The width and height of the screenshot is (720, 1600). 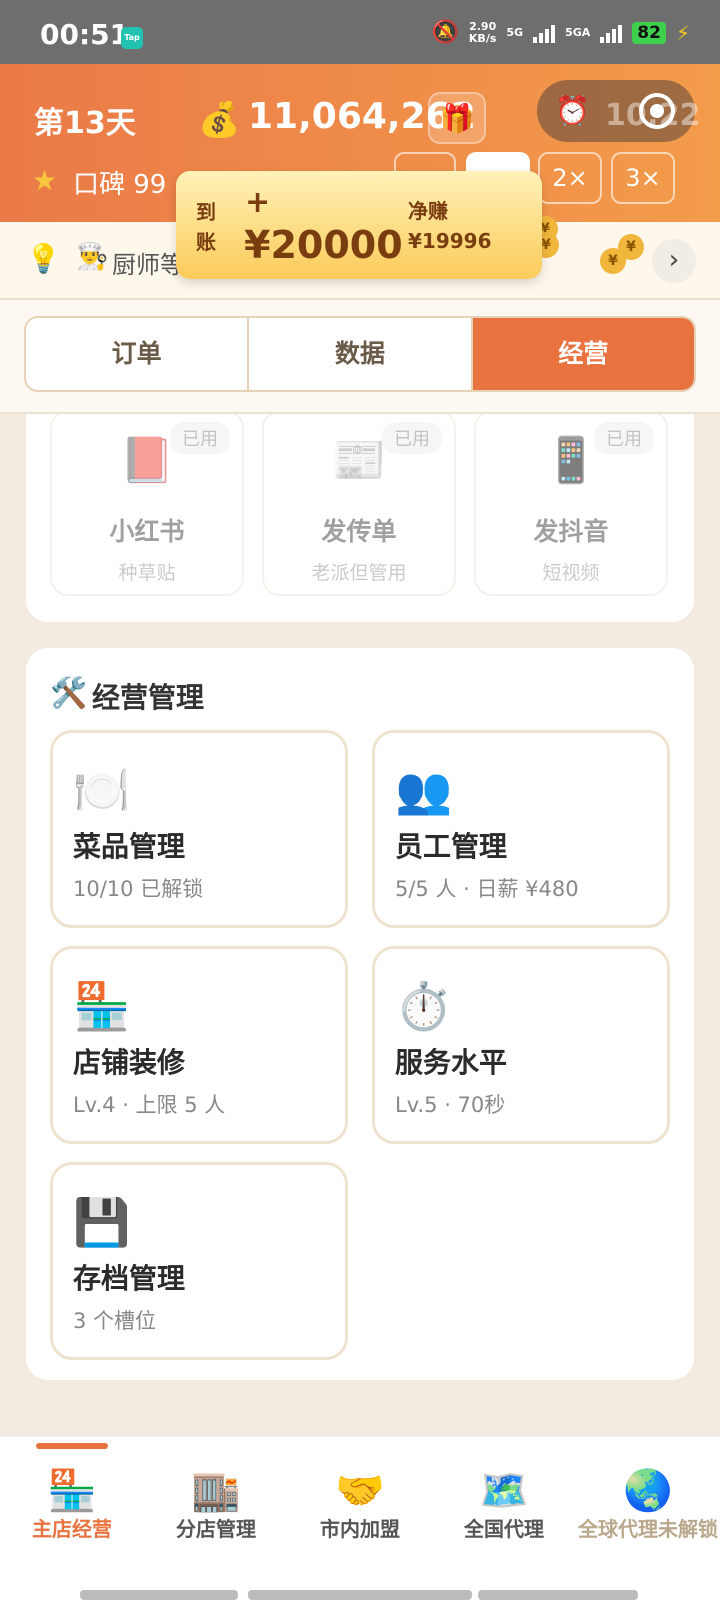 I want to click on card-subtitle: Lv.4 · 上限 5 人, so click(x=149, y=1105).